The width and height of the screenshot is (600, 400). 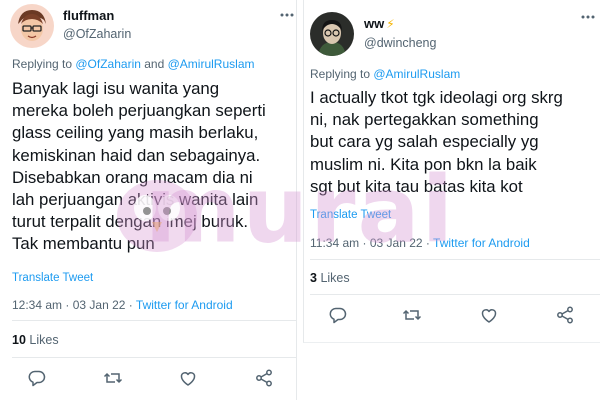 I want to click on likes-number: 3, so click(x=313, y=278).